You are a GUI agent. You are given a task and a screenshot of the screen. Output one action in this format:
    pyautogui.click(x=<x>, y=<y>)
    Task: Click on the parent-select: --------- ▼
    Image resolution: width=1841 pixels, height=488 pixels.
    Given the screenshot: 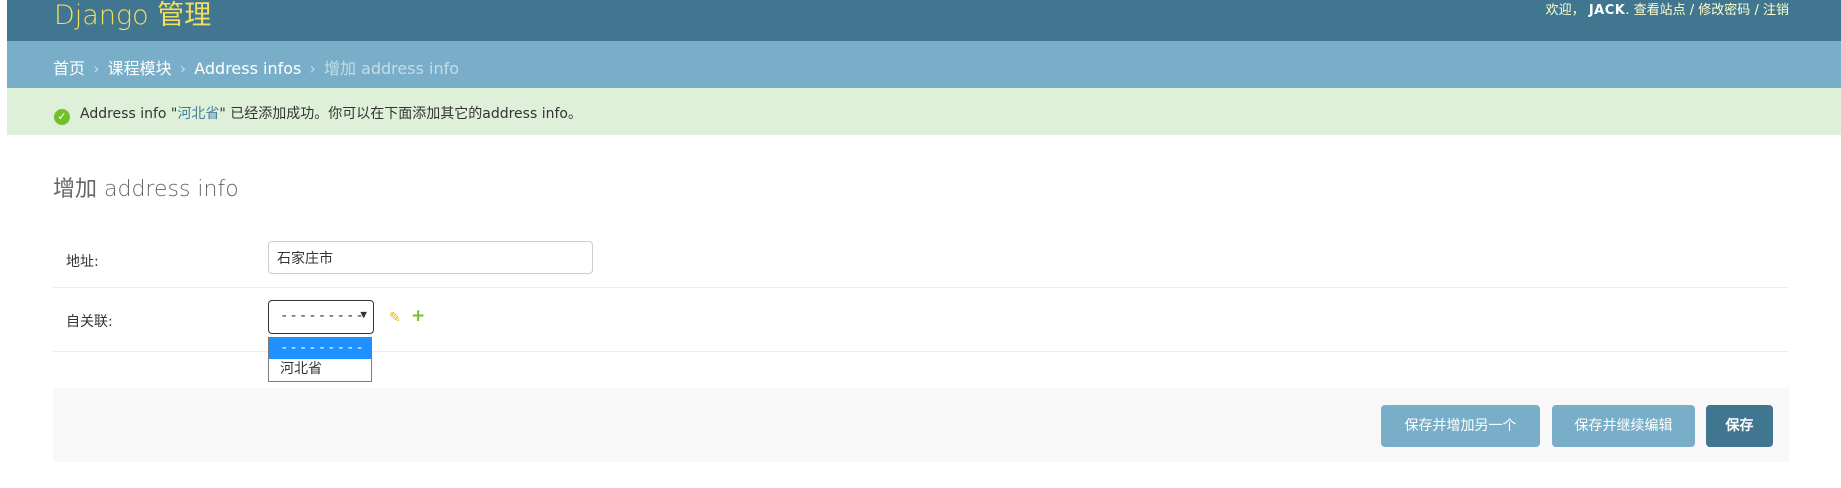 What is the action you would take?
    pyautogui.click(x=321, y=317)
    